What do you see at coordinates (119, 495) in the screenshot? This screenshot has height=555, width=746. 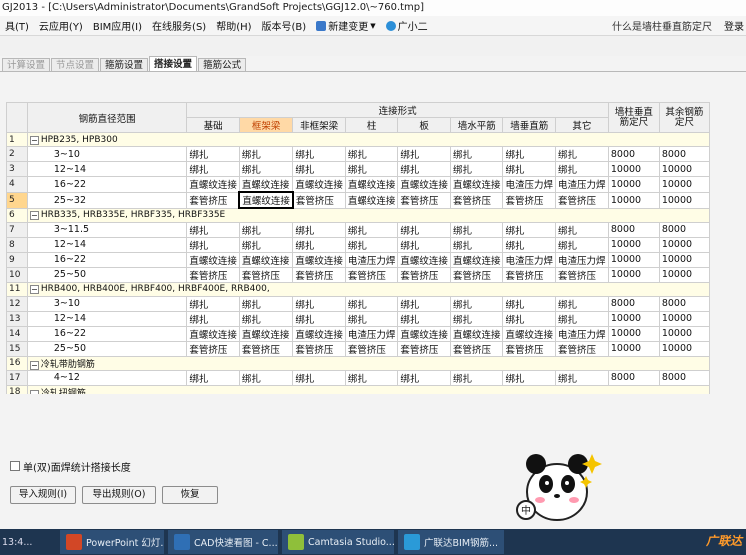 I see `export-rules-button: 导出规则(O)` at bounding box center [119, 495].